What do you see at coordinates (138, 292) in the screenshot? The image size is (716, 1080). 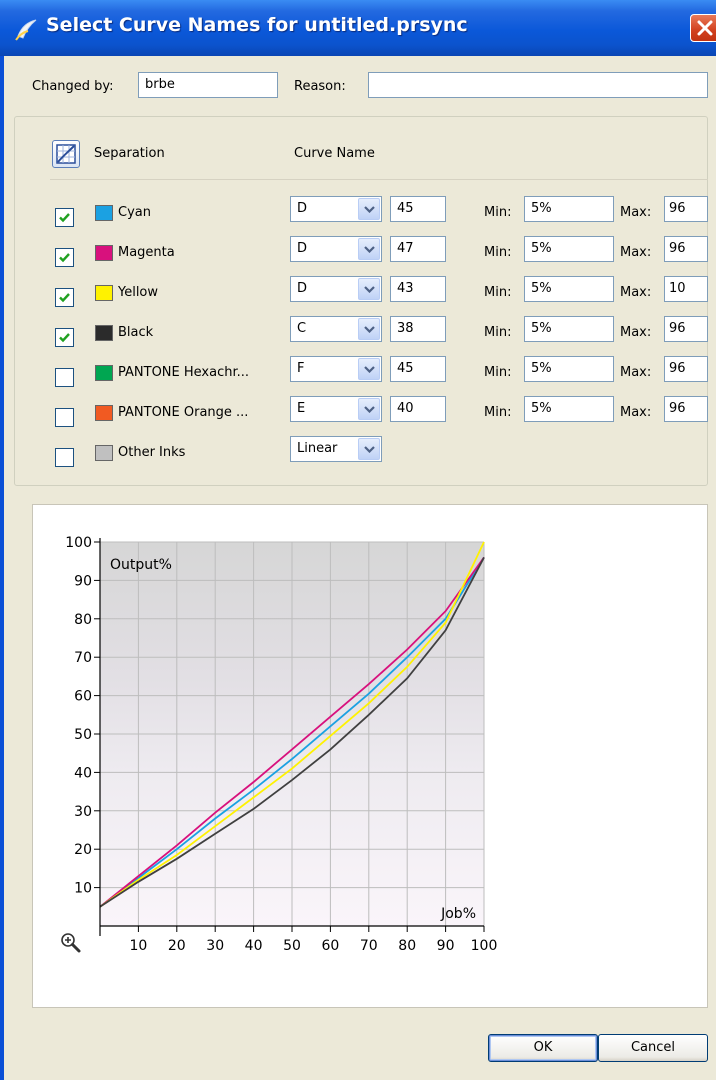 I see `separation-name: Yellow` at bounding box center [138, 292].